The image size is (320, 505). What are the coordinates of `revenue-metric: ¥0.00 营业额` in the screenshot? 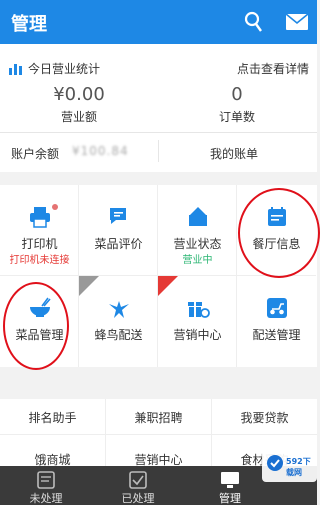 It's located at (79, 105).